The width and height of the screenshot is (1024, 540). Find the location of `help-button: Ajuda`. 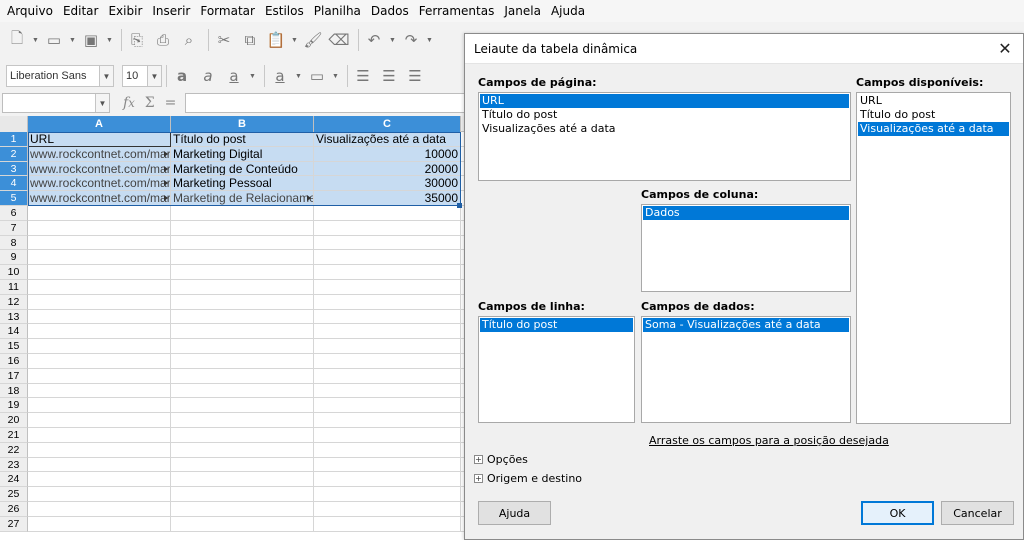

help-button: Ajuda is located at coordinates (514, 513).